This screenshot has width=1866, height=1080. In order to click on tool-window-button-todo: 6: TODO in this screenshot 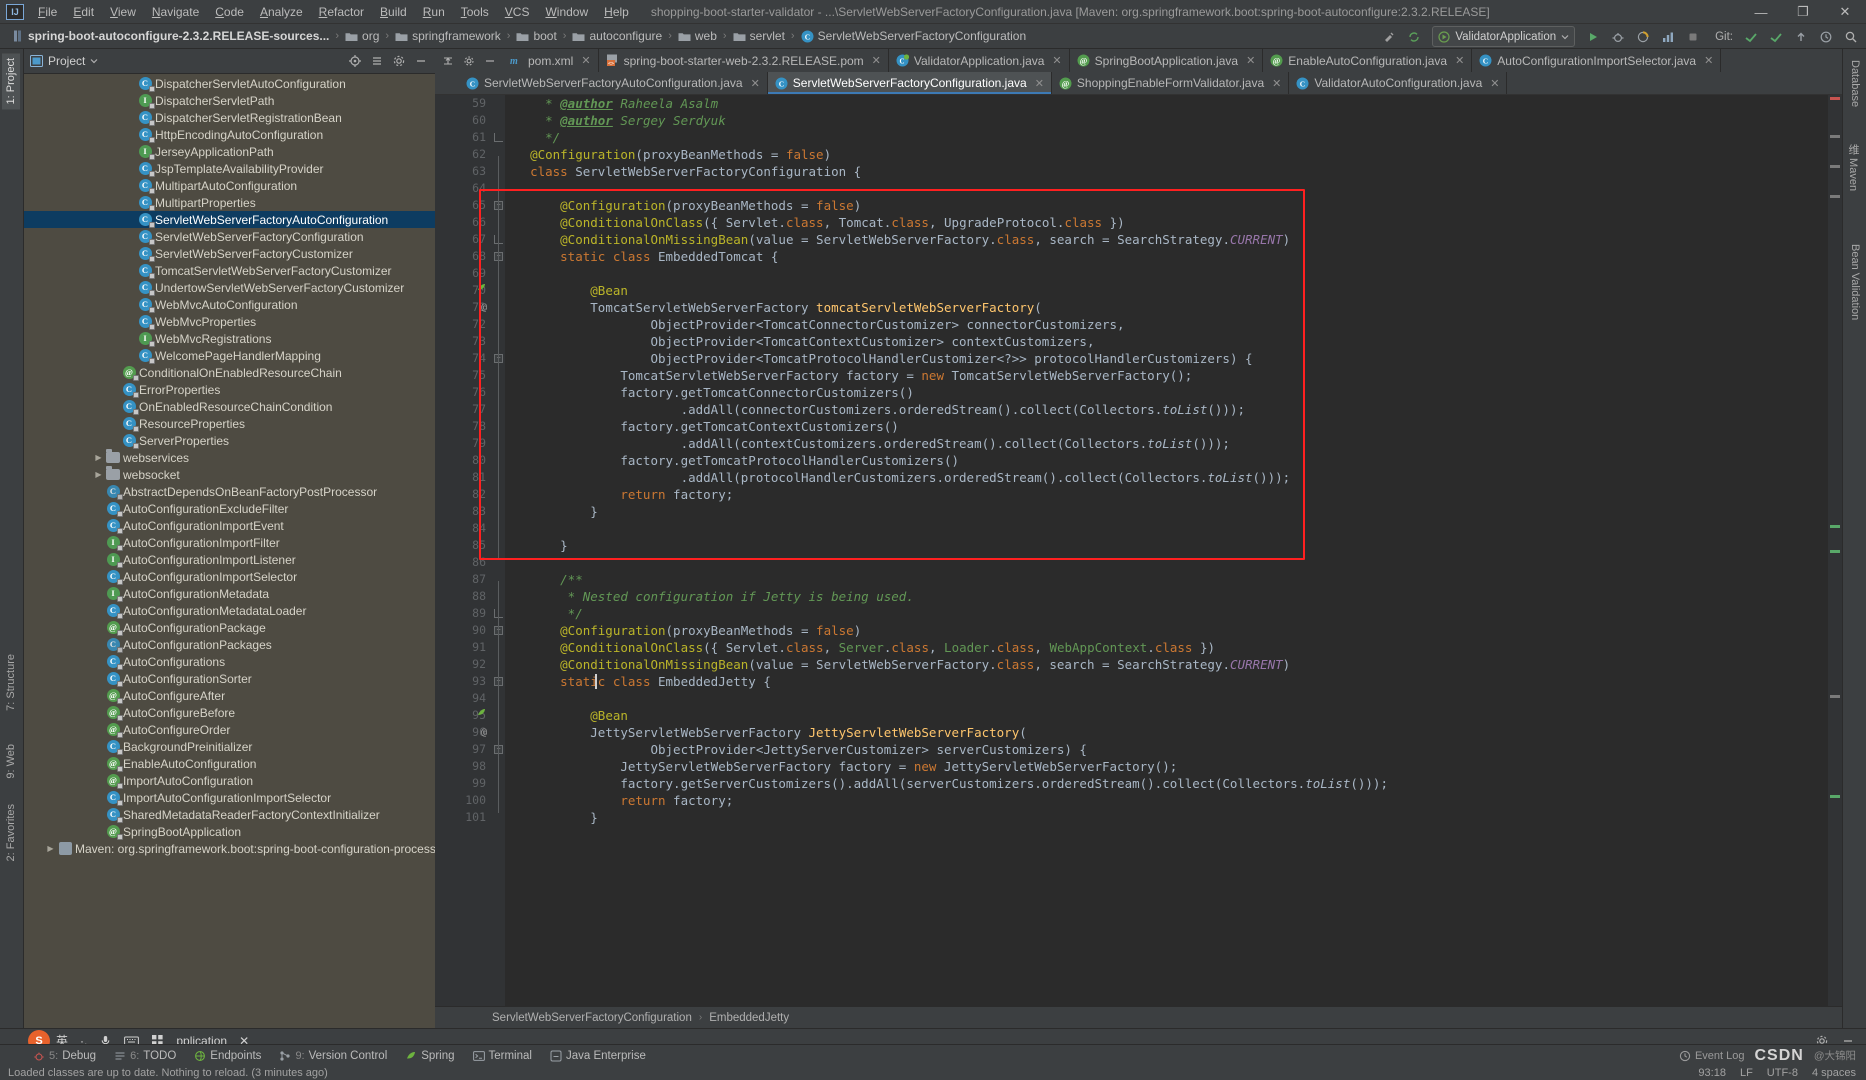, I will do `click(145, 1056)`.